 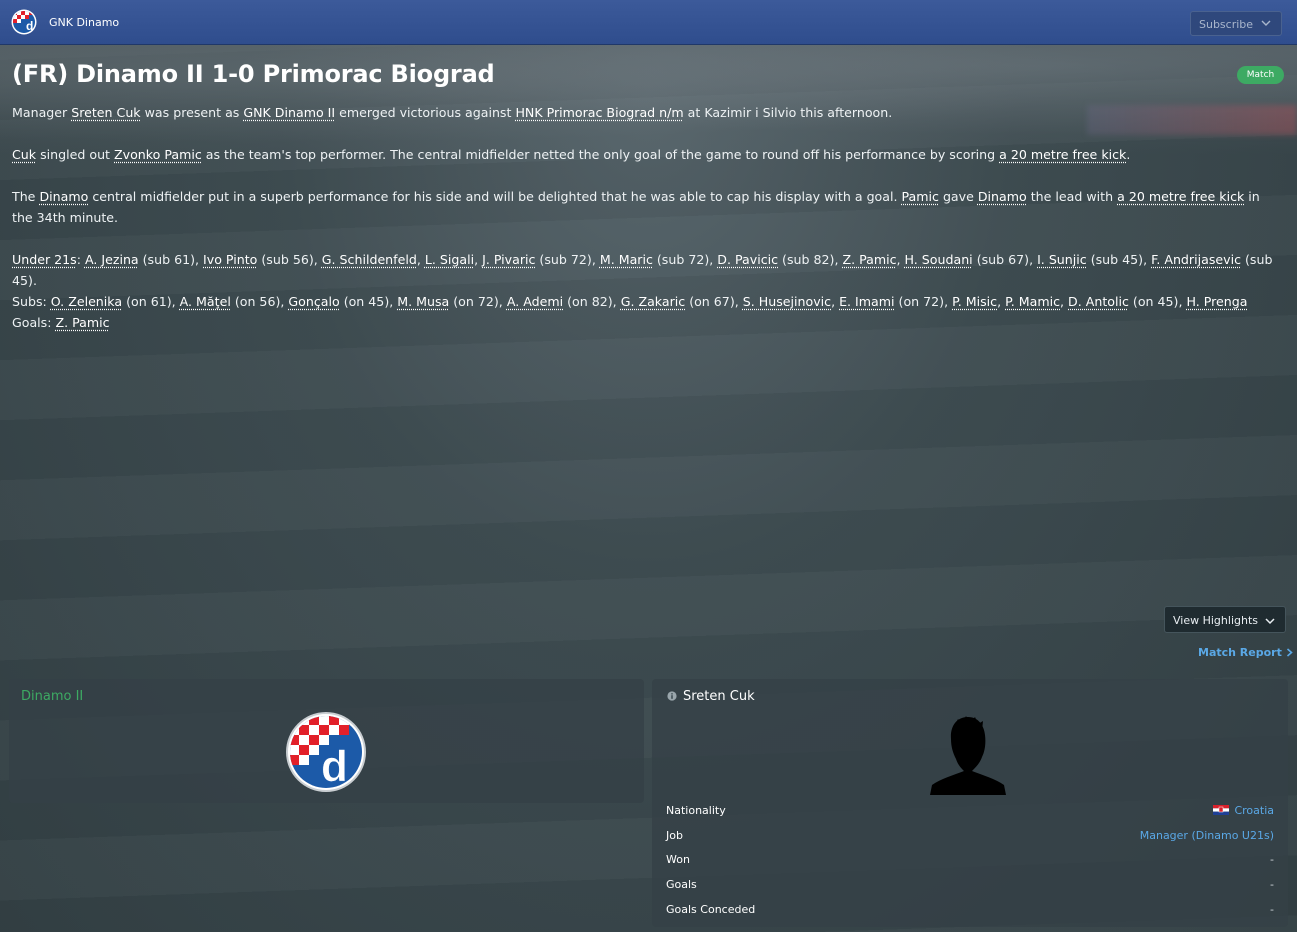 What do you see at coordinates (1272, 909) in the screenshot?
I see `goals-conceded-value: -` at bounding box center [1272, 909].